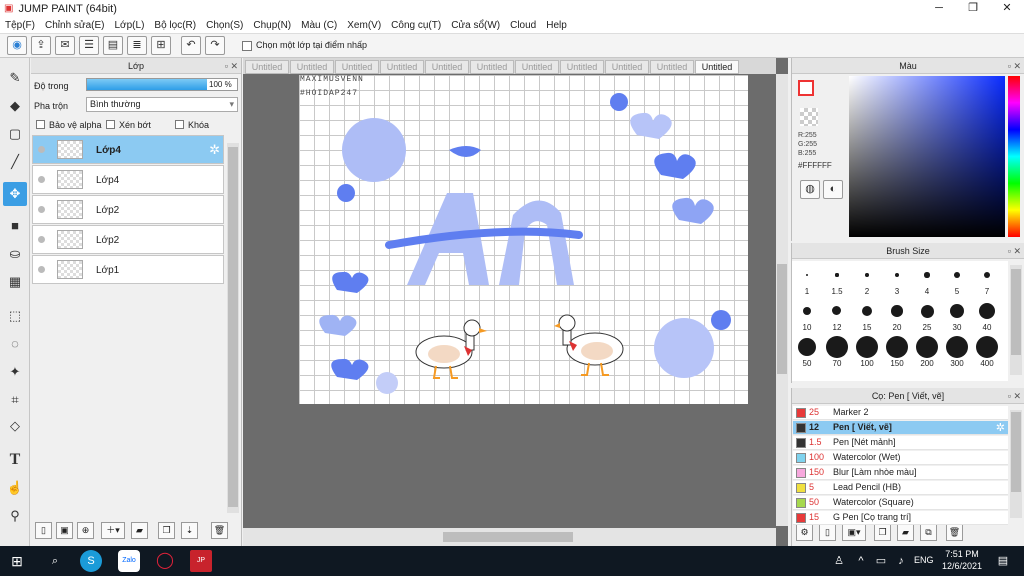 Image resolution: width=1024 pixels, height=576 pixels. I want to click on export-icon: ⇪, so click(41, 45).